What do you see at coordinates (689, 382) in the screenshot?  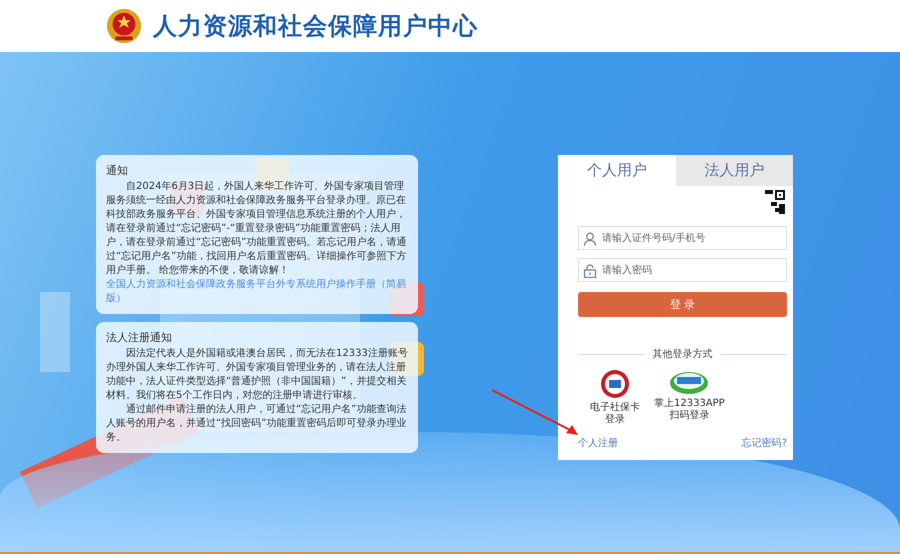 I see `app-logo-icon` at bounding box center [689, 382].